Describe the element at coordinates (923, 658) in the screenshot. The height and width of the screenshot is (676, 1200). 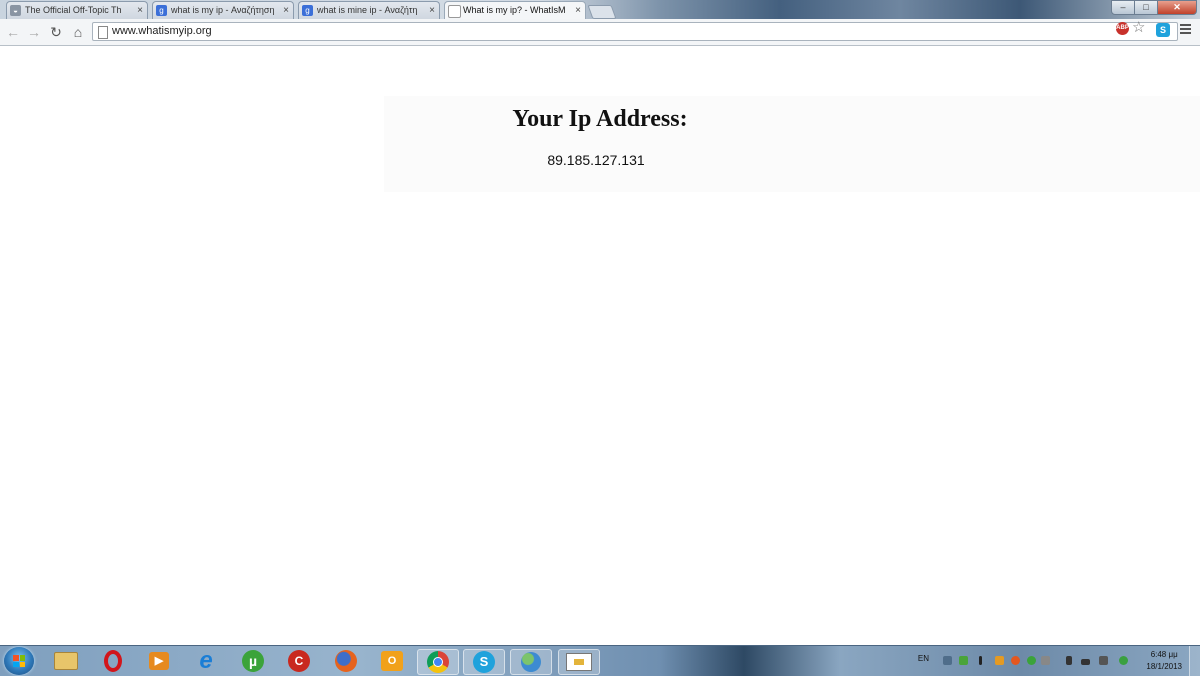
I see `language-indicator: EN` at that location.